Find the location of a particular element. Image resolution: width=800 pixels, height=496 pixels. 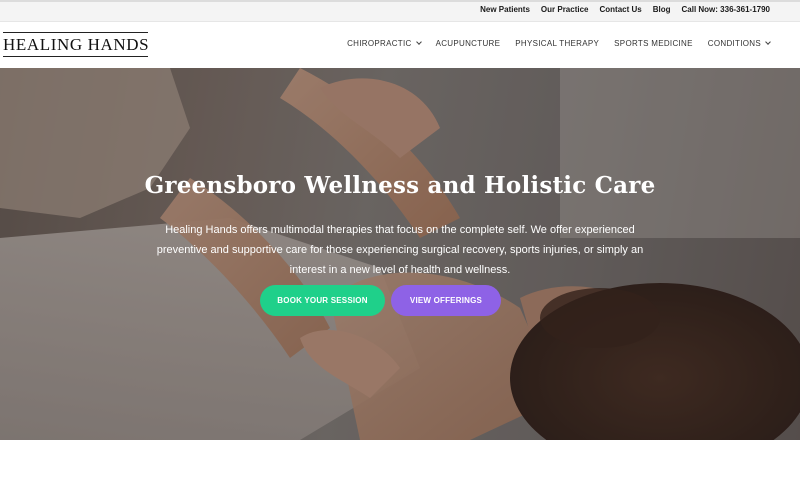

link-call-now: Call Now: 336-361-1790 is located at coordinates (726, 9).